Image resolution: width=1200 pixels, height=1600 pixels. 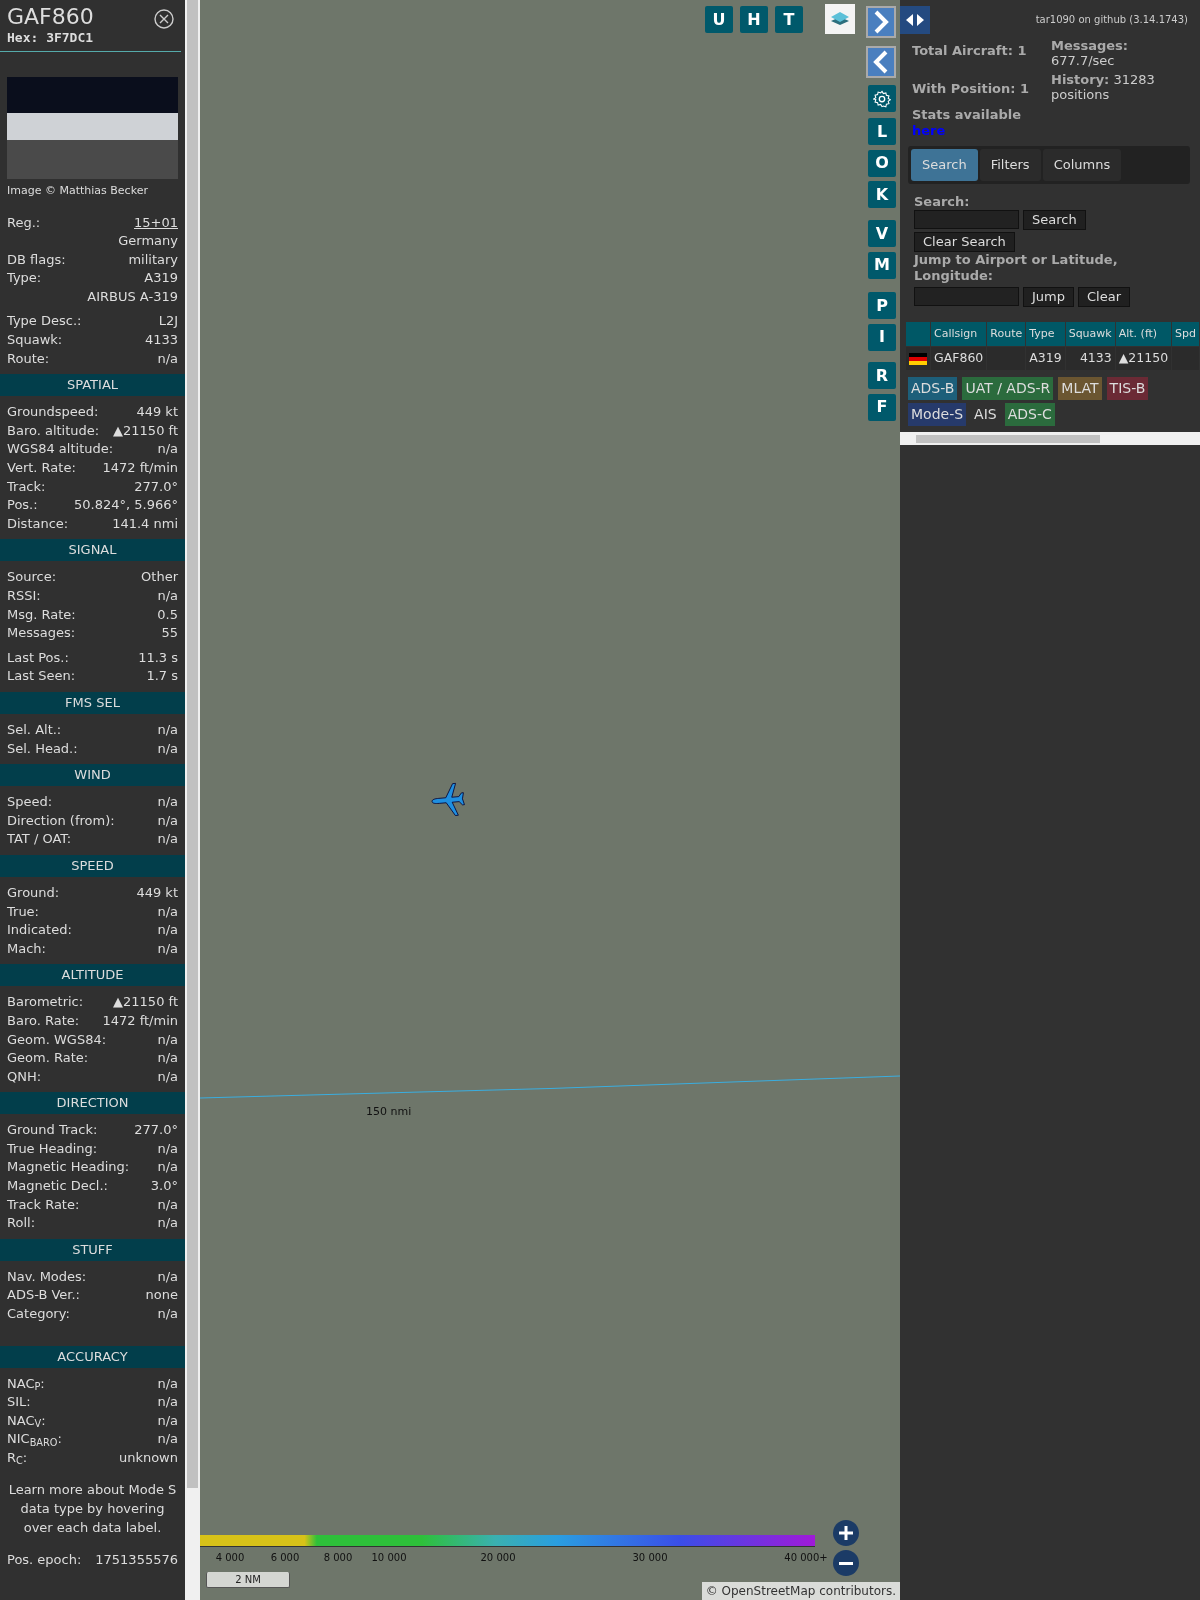 What do you see at coordinates (43, 1204) in the screenshot?
I see `field-label: Track Rate:` at bounding box center [43, 1204].